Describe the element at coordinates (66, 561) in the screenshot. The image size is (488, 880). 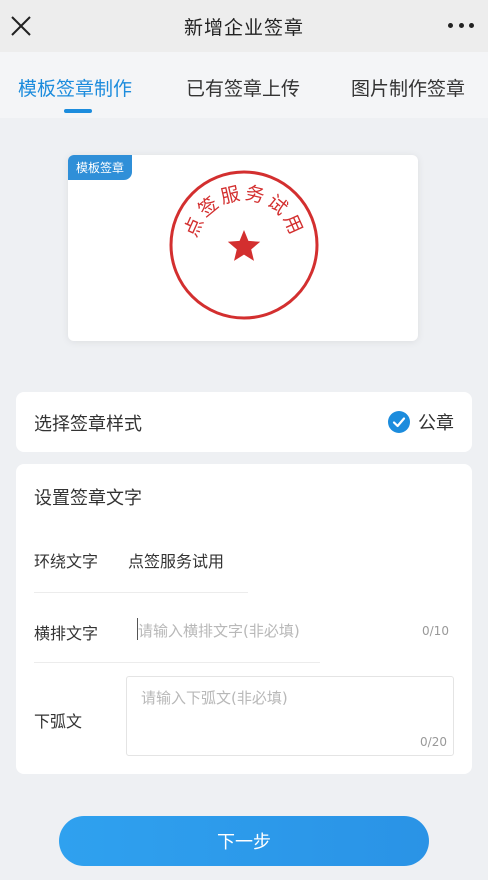
I see `surround-text-label: 环绕文字` at that location.